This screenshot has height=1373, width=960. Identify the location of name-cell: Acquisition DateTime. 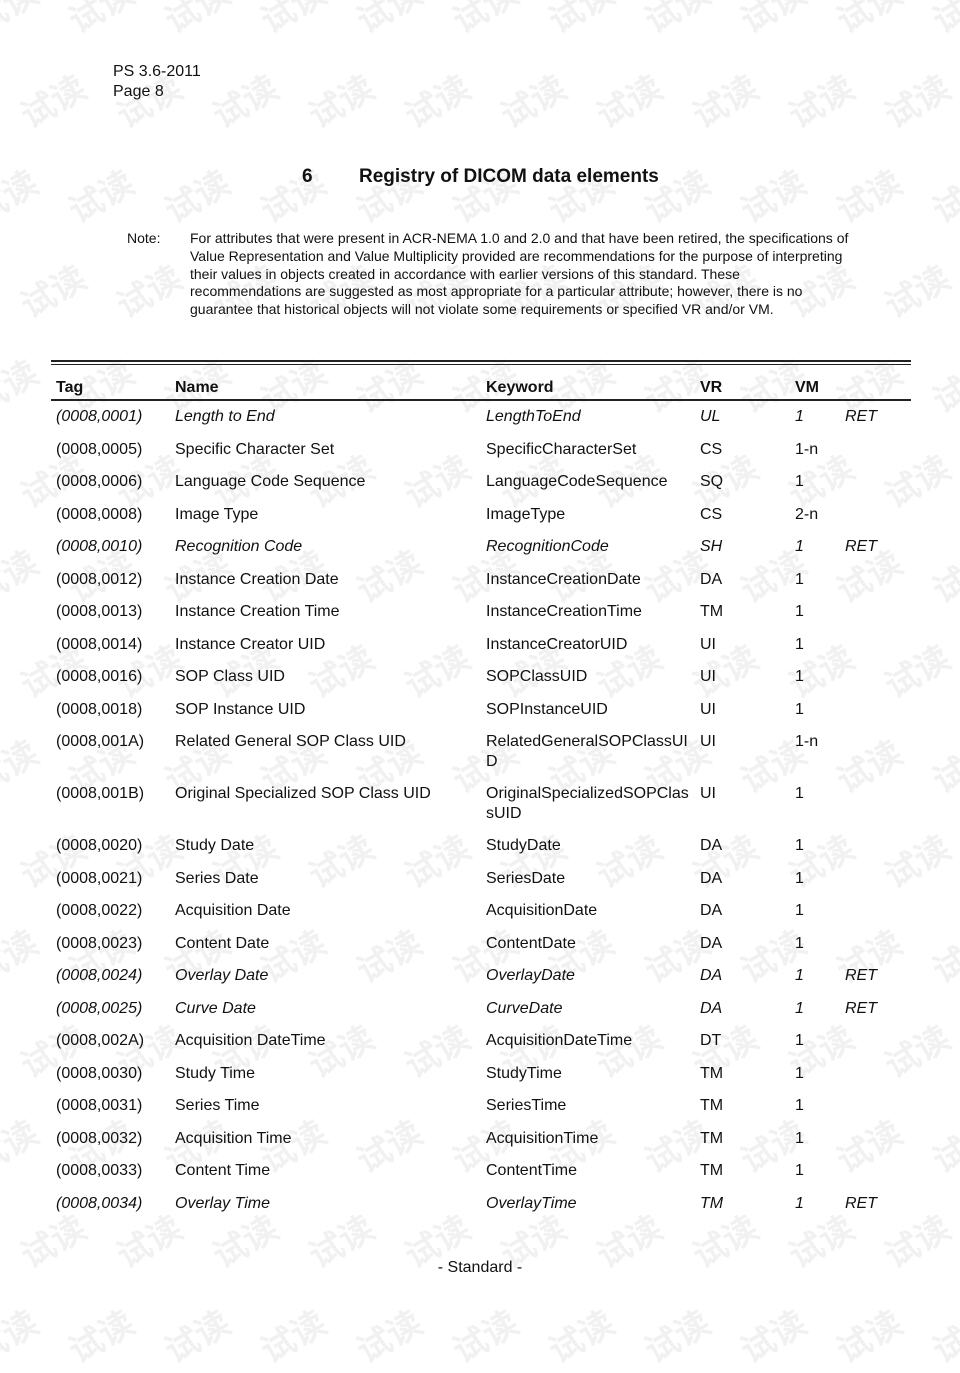
(250, 1040).